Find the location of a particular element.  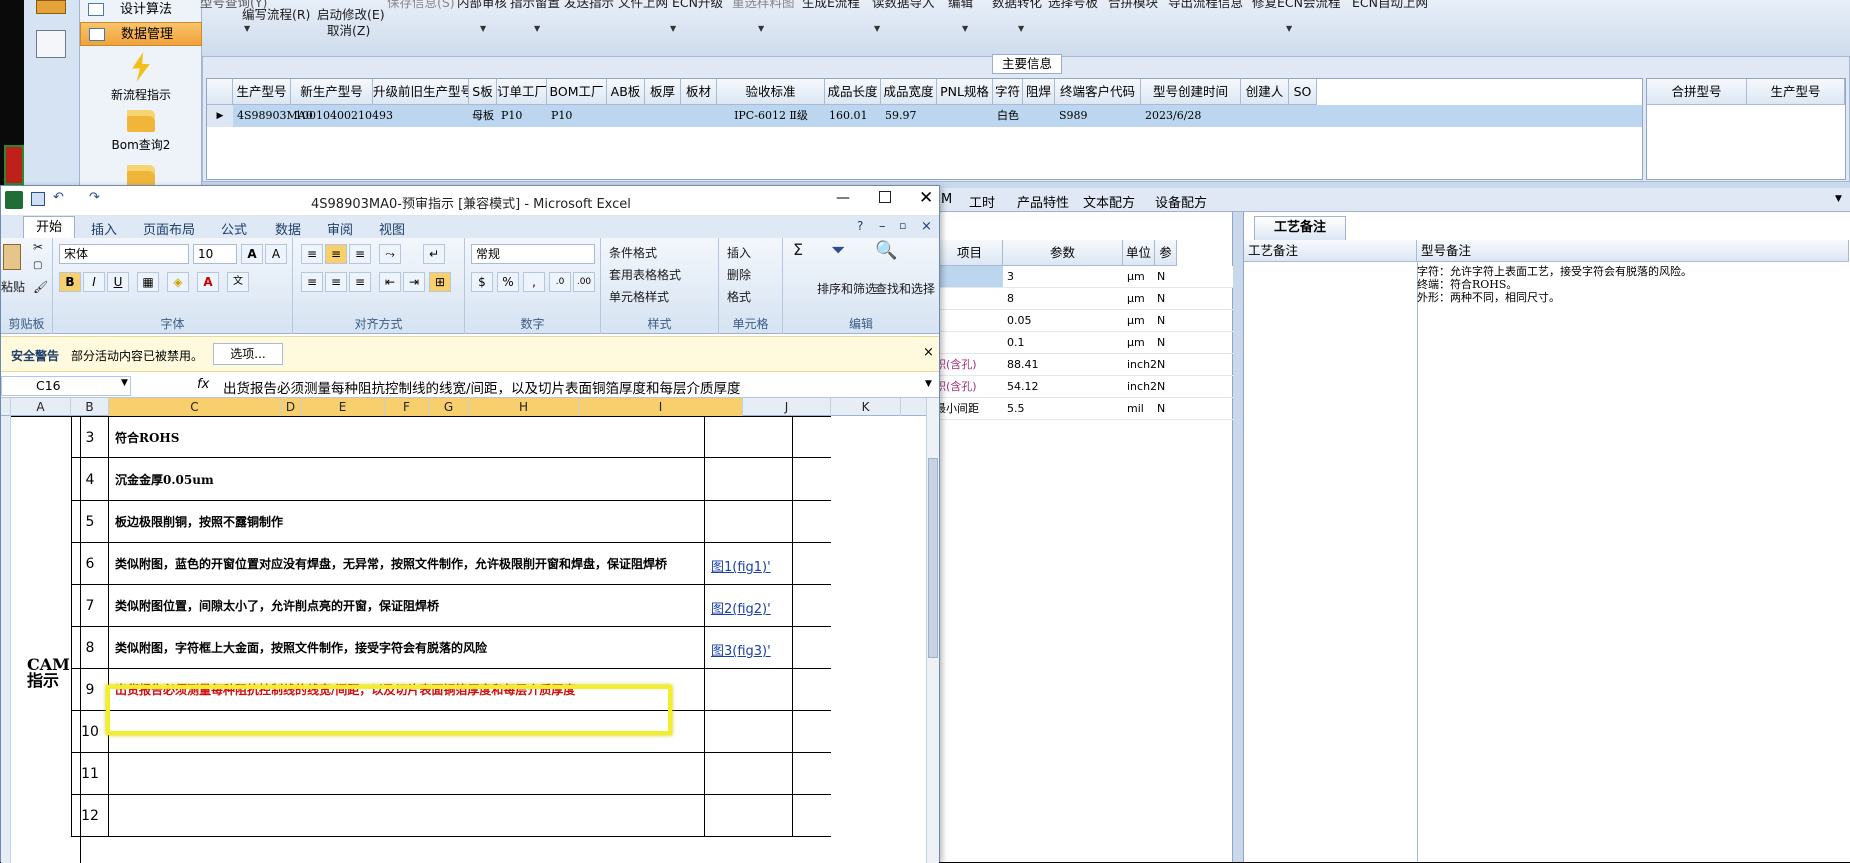

merge-cells-icon: ⊞ is located at coordinates (440, 282).